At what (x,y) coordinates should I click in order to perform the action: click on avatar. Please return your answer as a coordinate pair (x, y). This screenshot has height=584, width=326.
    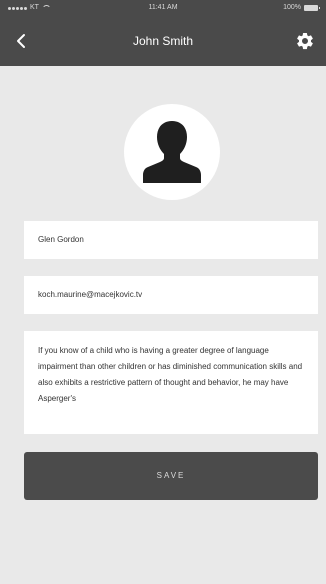
    Looking at the image, I should click on (172, 152).